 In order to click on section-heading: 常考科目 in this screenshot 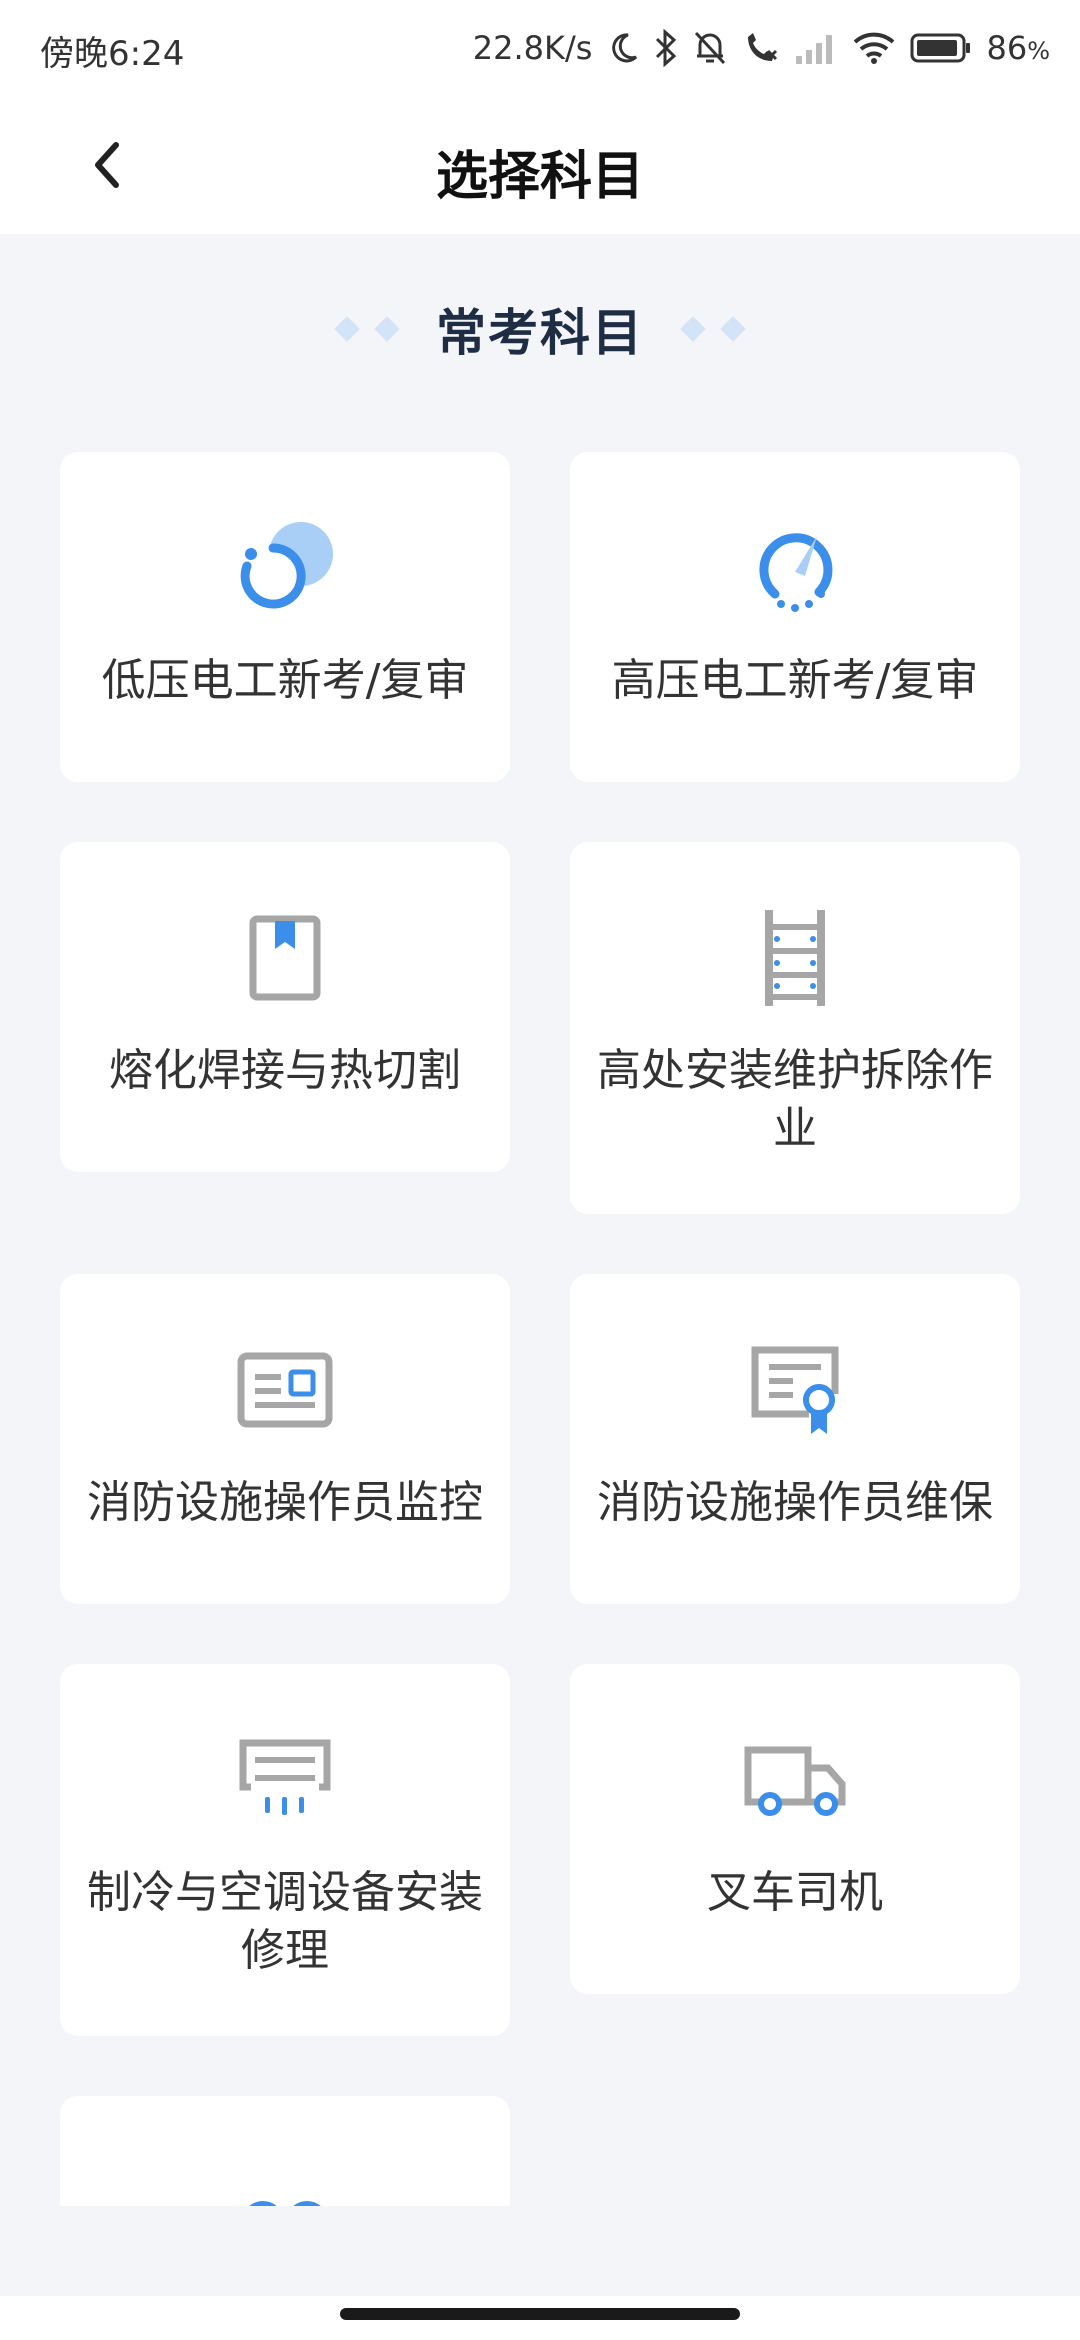, I will do `click(540, 329)`.